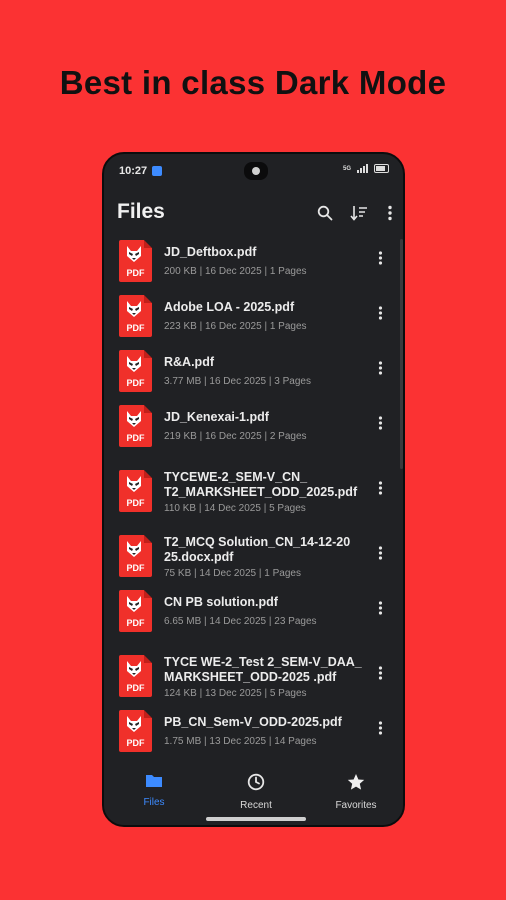 The width and height of the screenshot is (506, 900). I want to click on file-name: JD_Deftbox.pdf, so click(210, 252).